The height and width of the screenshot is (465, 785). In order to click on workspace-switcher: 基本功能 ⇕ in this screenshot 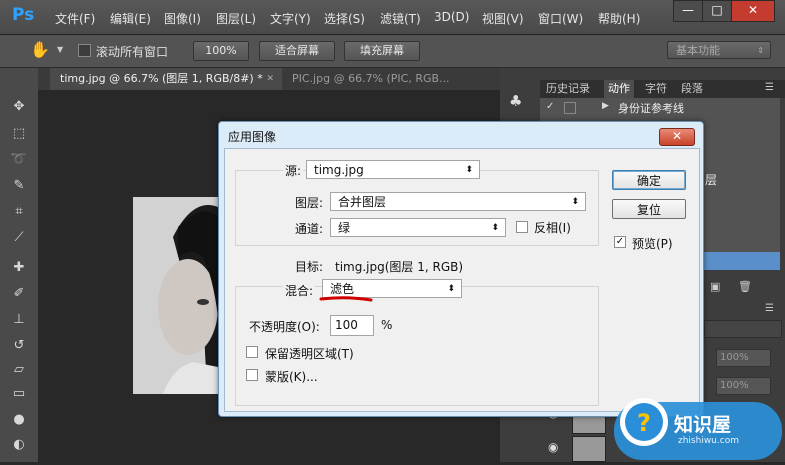, I will do `click(719, 50)`.